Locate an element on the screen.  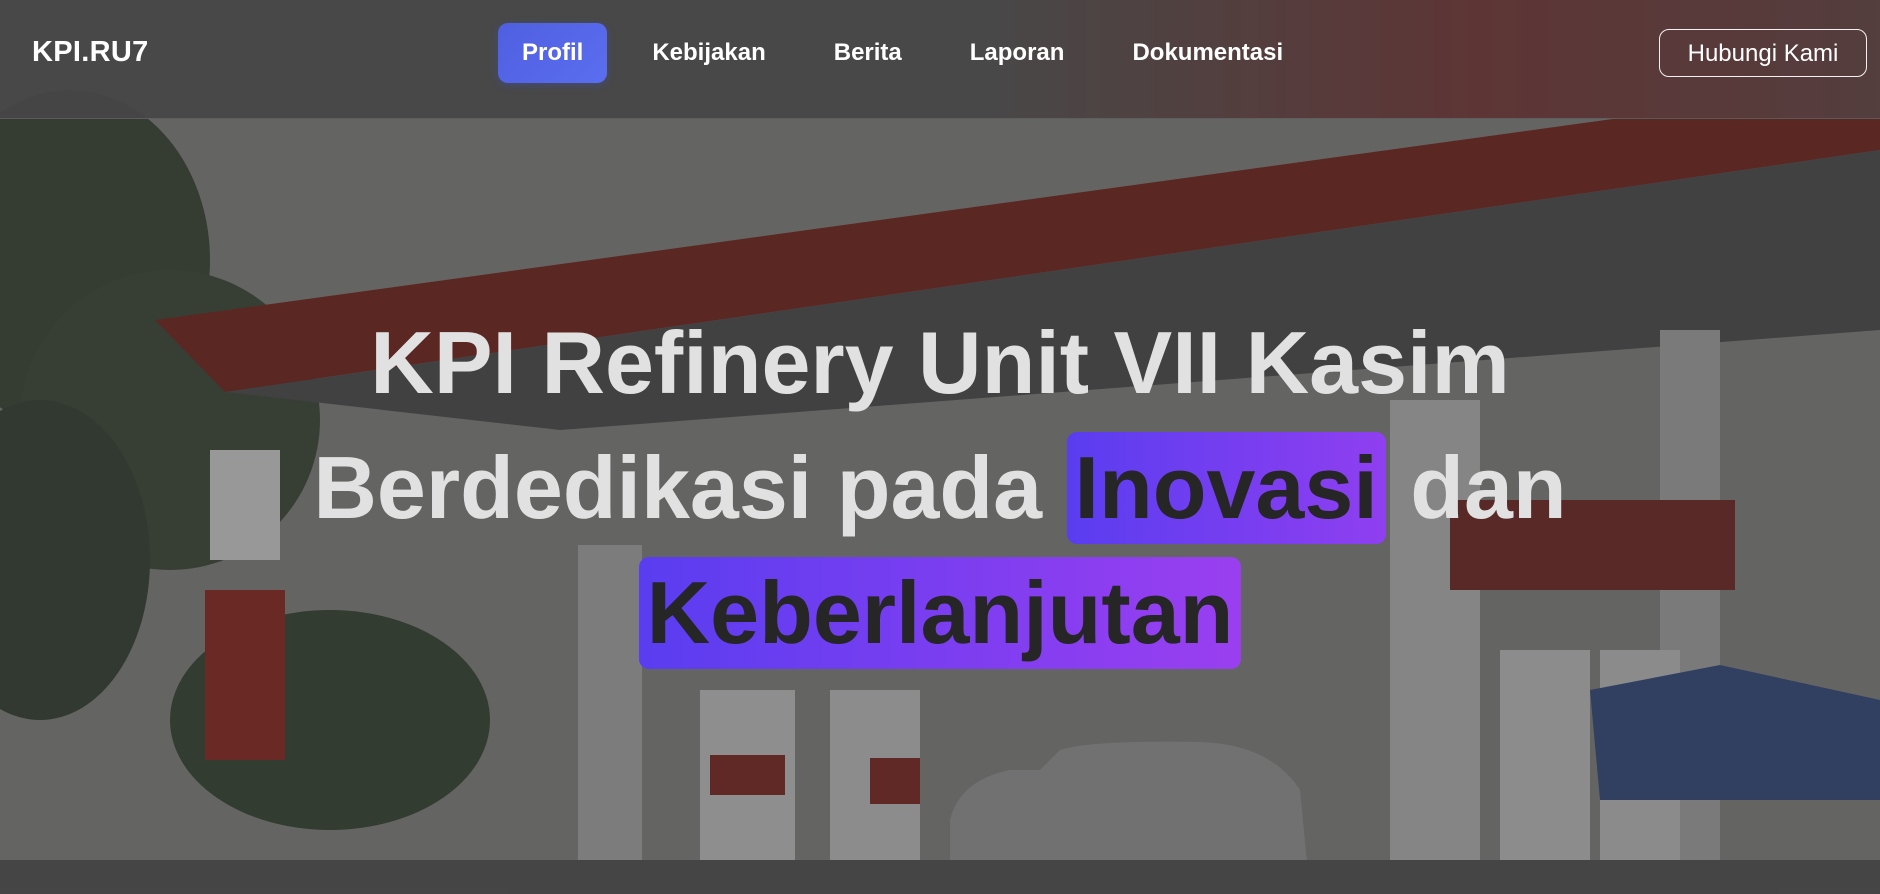
highlight-keberlanjutan: Keberlanjutan is located at coordinates (940, 613).